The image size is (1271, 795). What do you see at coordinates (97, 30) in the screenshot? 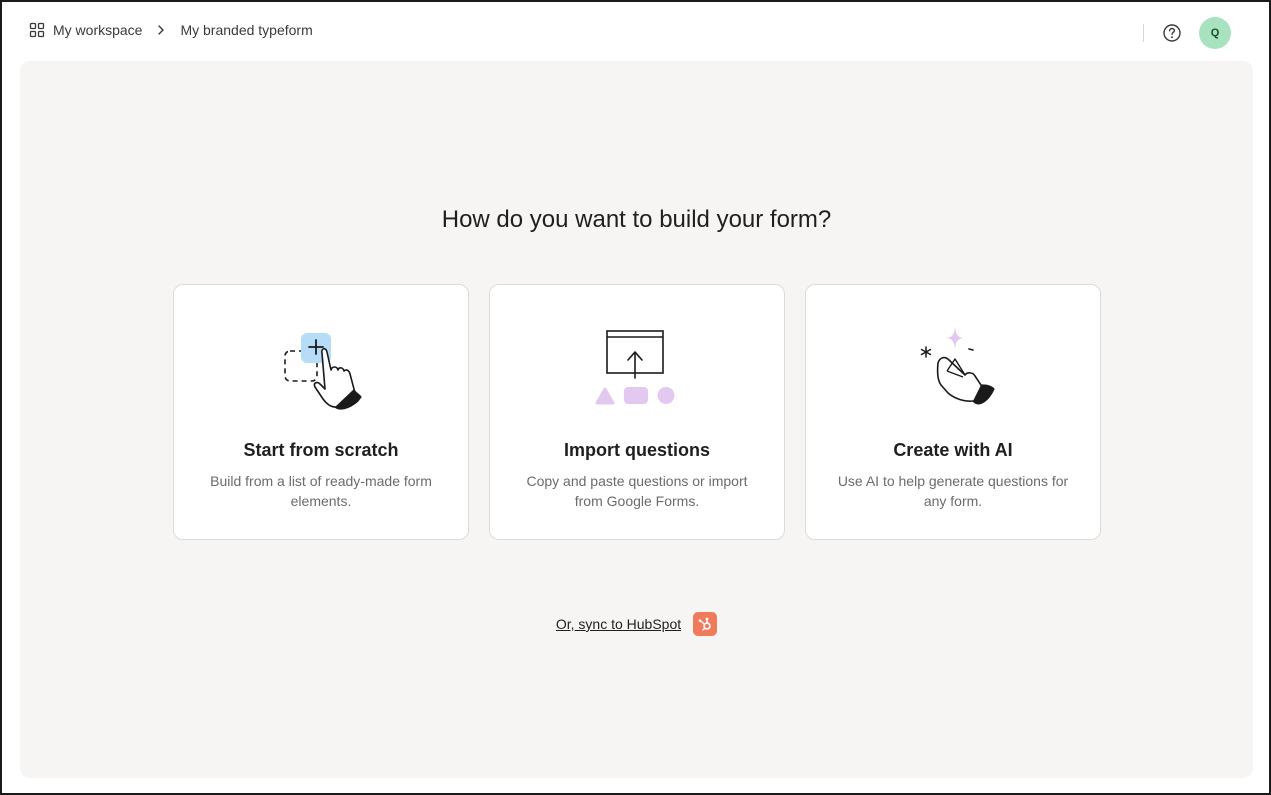
I see `breadcrumb-workspace-link: My workspace` at bounding box center [97, 30].